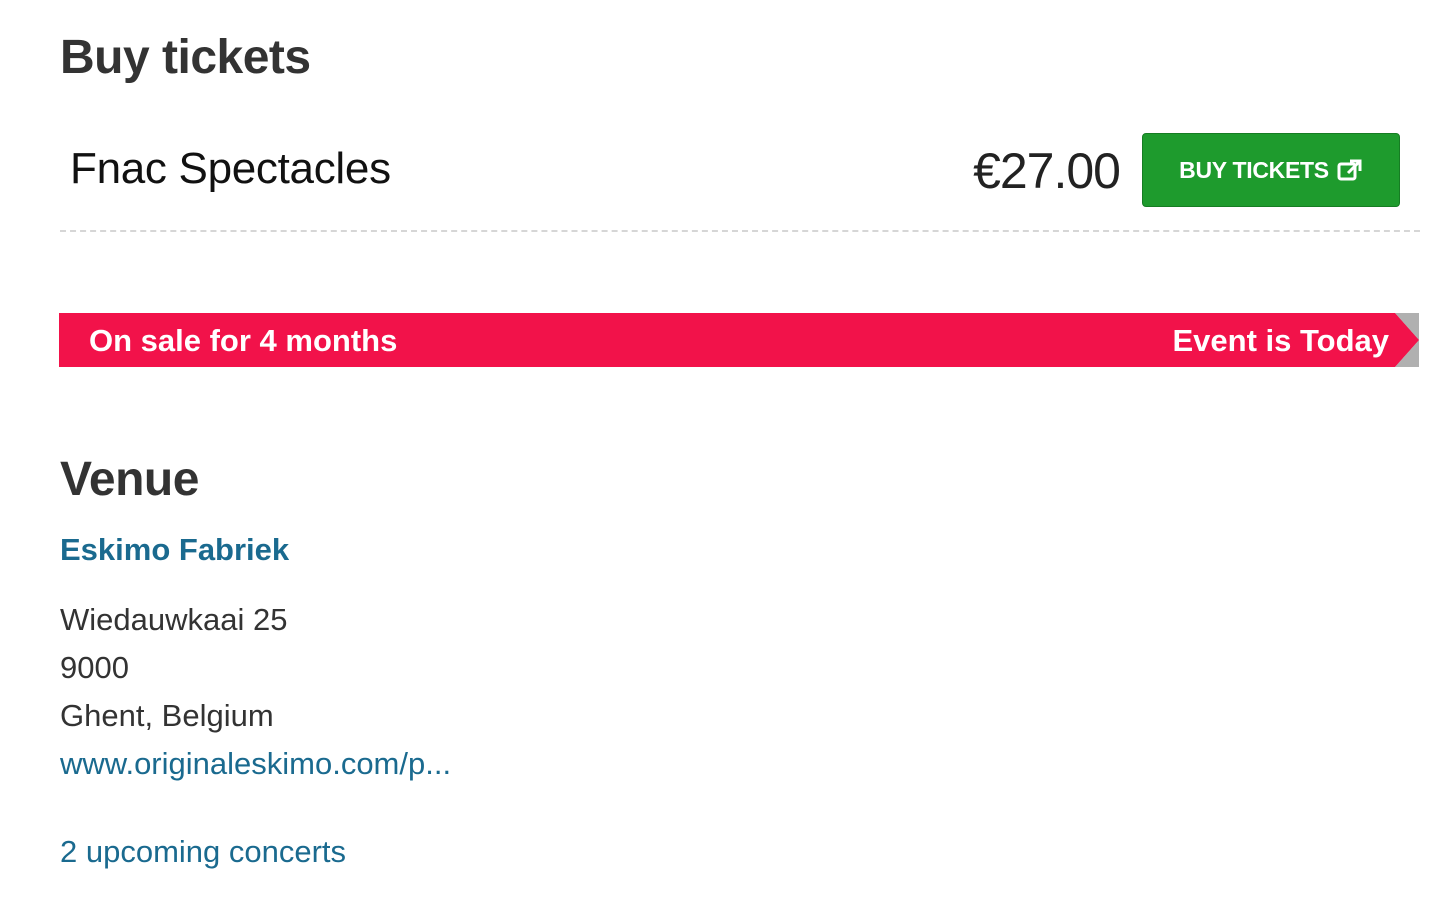 The width and height of the screenshot is (1438, 902). What do you see at coordinates (740, 181) in the screenshot?
I see `ticket-vendor-row: Fnac Spectacles €27.00 BUY TICKETS` at bounding box center [740, 181].